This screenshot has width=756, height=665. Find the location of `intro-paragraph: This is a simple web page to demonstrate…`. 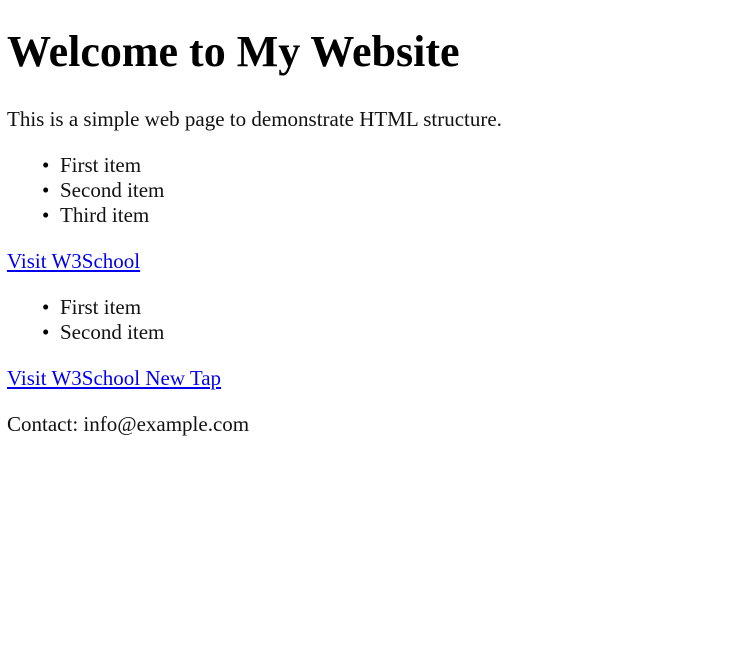

intro-paragraph: This is a simple web page to demonstrate… is located at coordinates (254, 119).